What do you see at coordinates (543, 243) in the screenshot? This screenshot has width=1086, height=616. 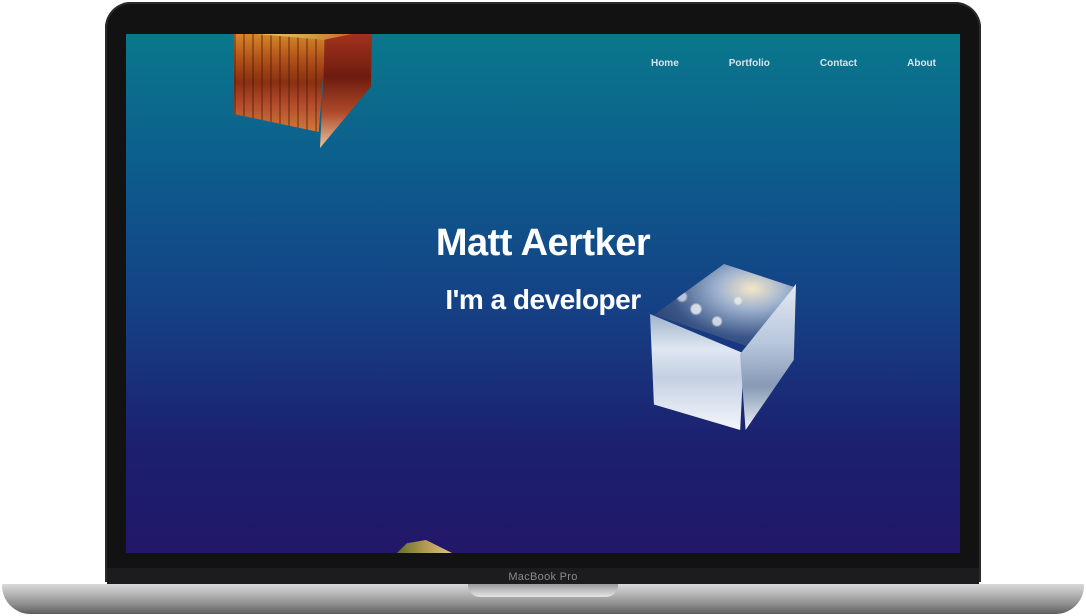 I see `hero-title: Matt Aertker` at bounding box center [543, 243].